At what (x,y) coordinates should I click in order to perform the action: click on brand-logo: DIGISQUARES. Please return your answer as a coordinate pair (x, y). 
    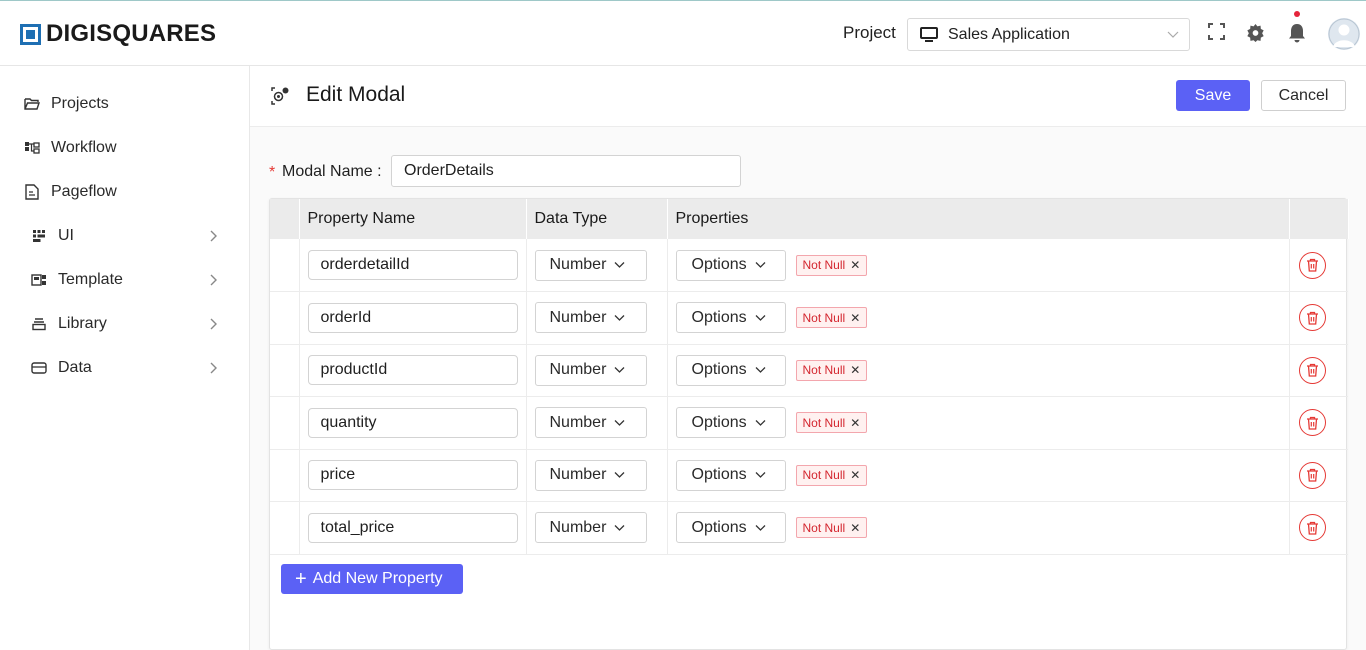
    Looking at the image, I should click on (118, 34).